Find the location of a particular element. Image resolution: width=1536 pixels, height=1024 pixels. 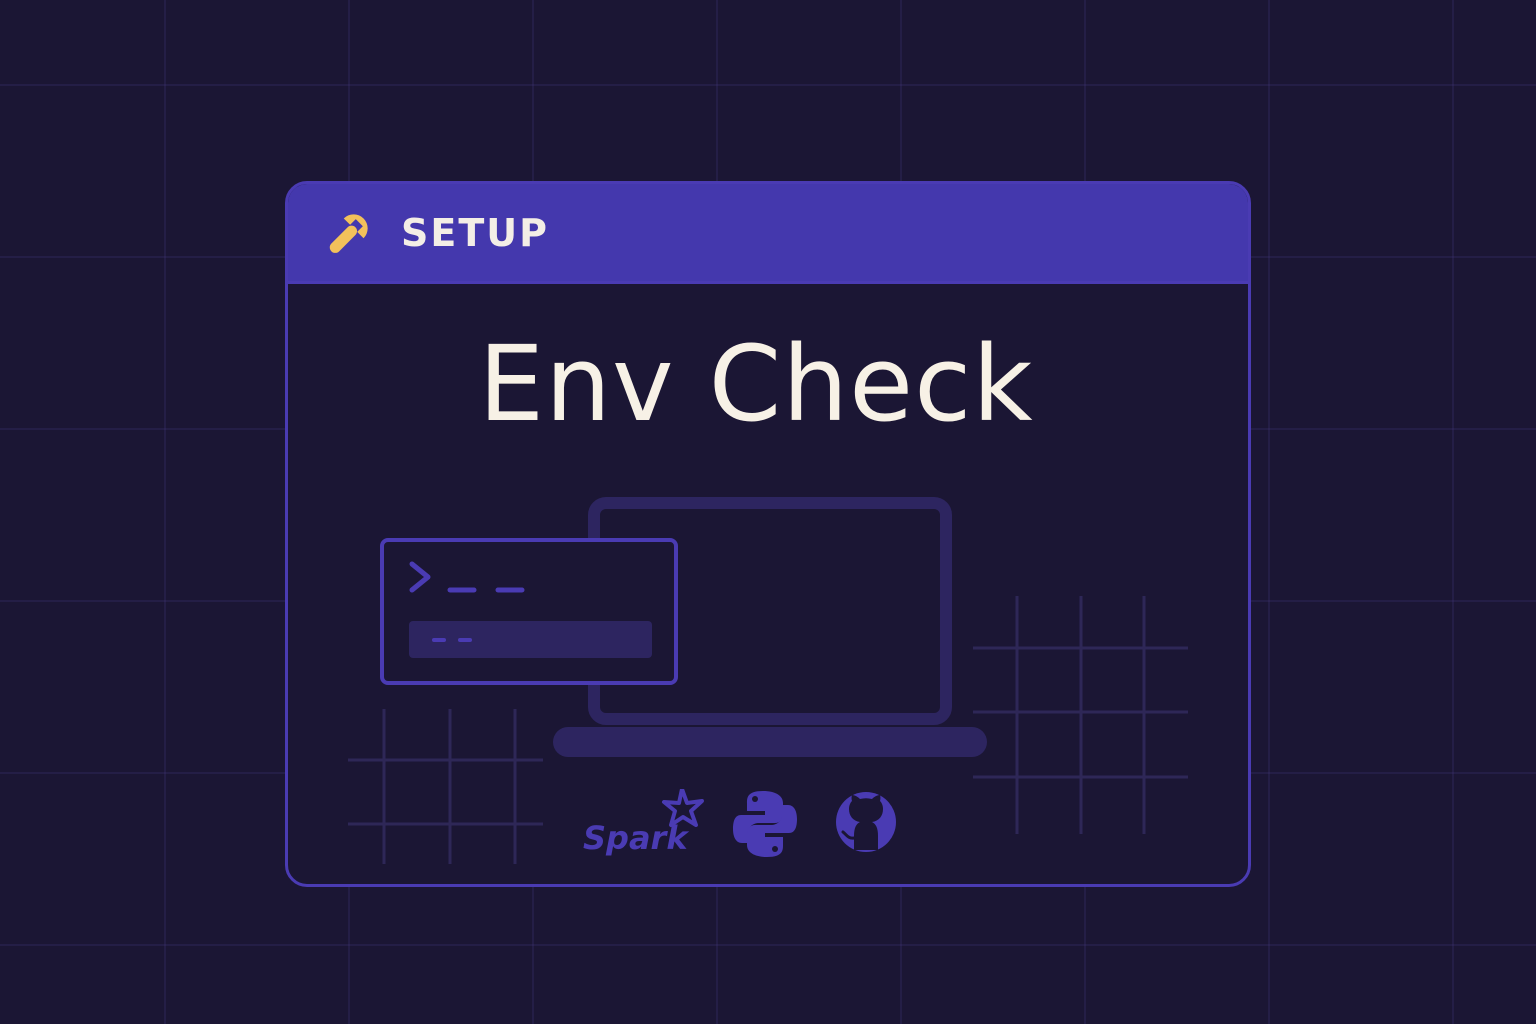

right-grid-decoration is located at coordinates (1080, 715).